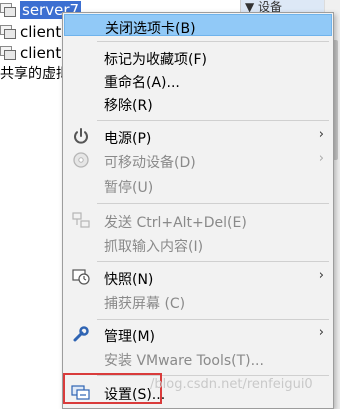 This screenshot has height=409, width=340. I want to click on wrench-icon, so click(81, 334).